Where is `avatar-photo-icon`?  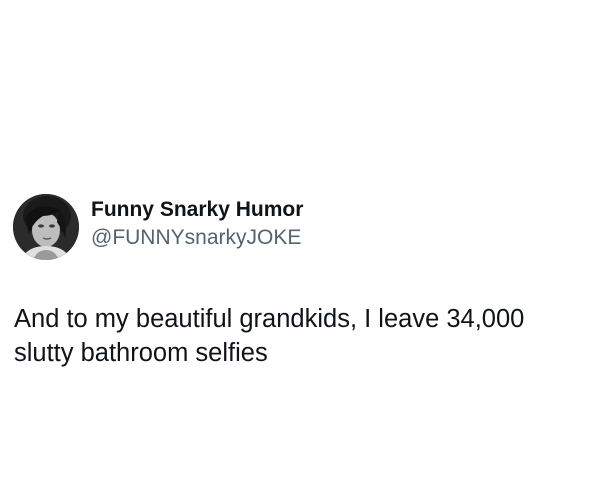 avatar-photo-icon is located at coordinates (46, 227).